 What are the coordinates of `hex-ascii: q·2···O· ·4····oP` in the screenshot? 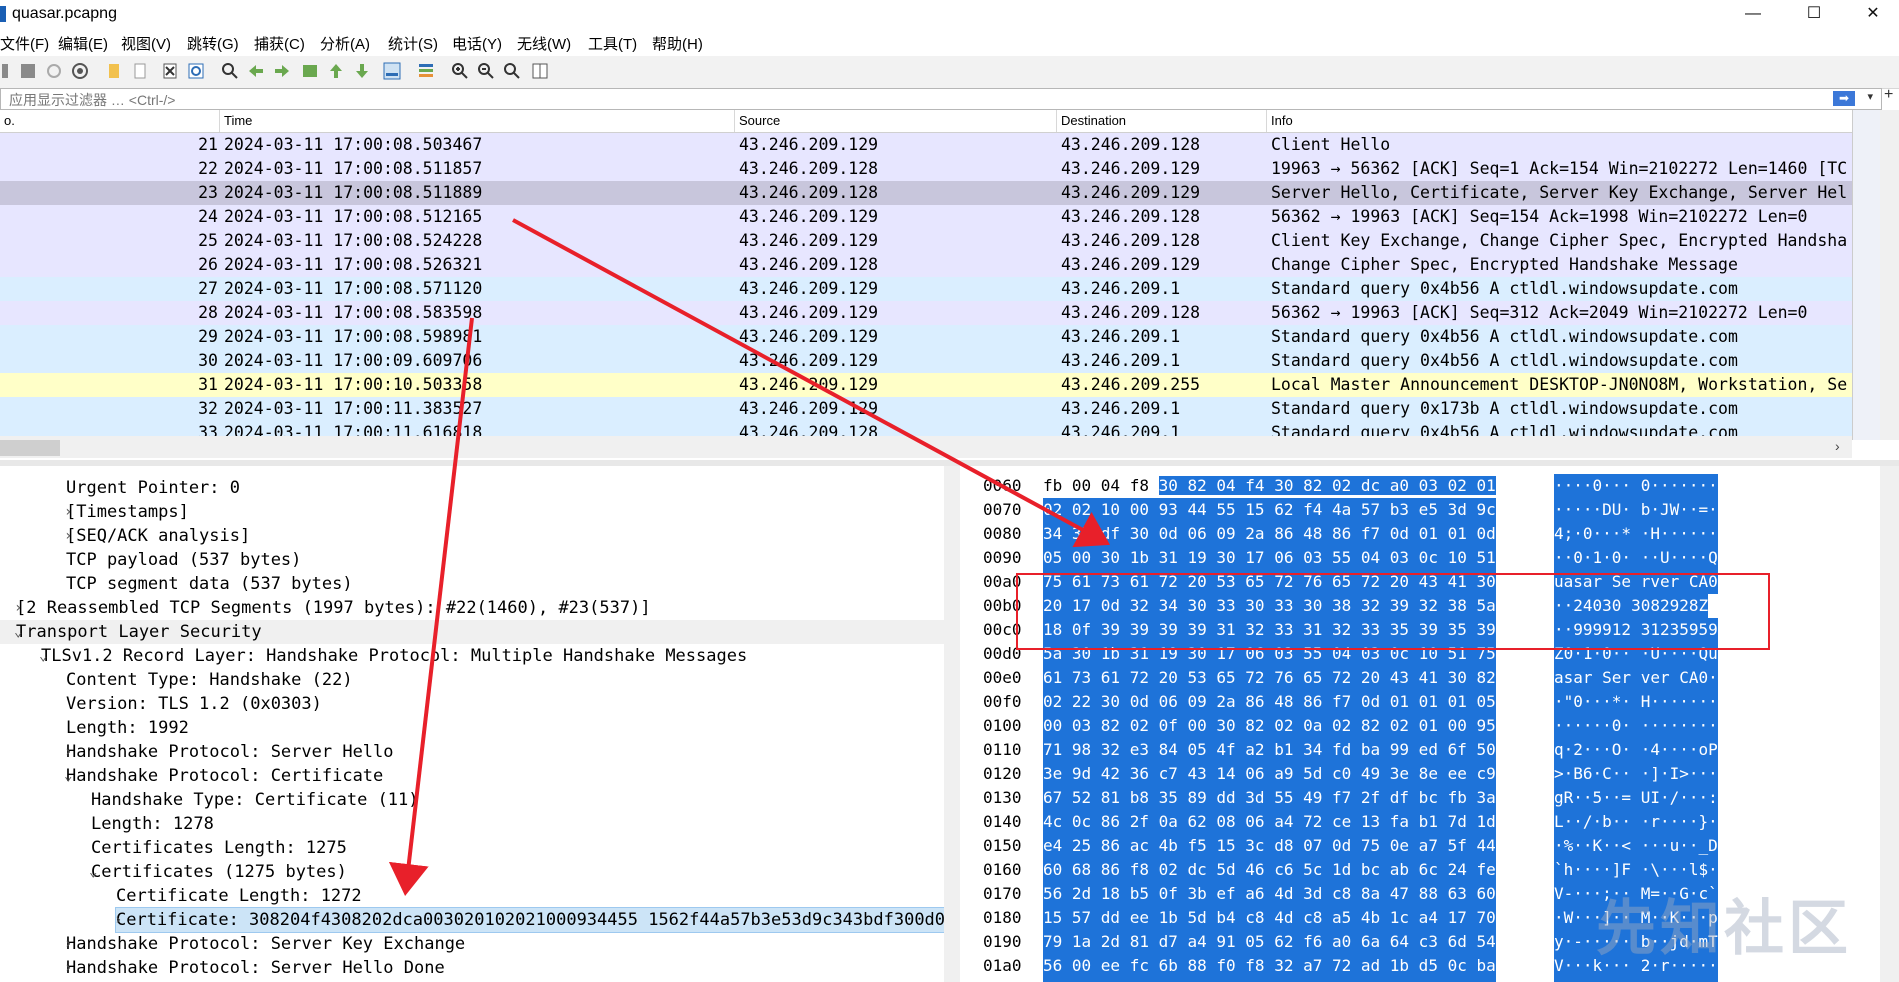 It's located at (1636, 750).